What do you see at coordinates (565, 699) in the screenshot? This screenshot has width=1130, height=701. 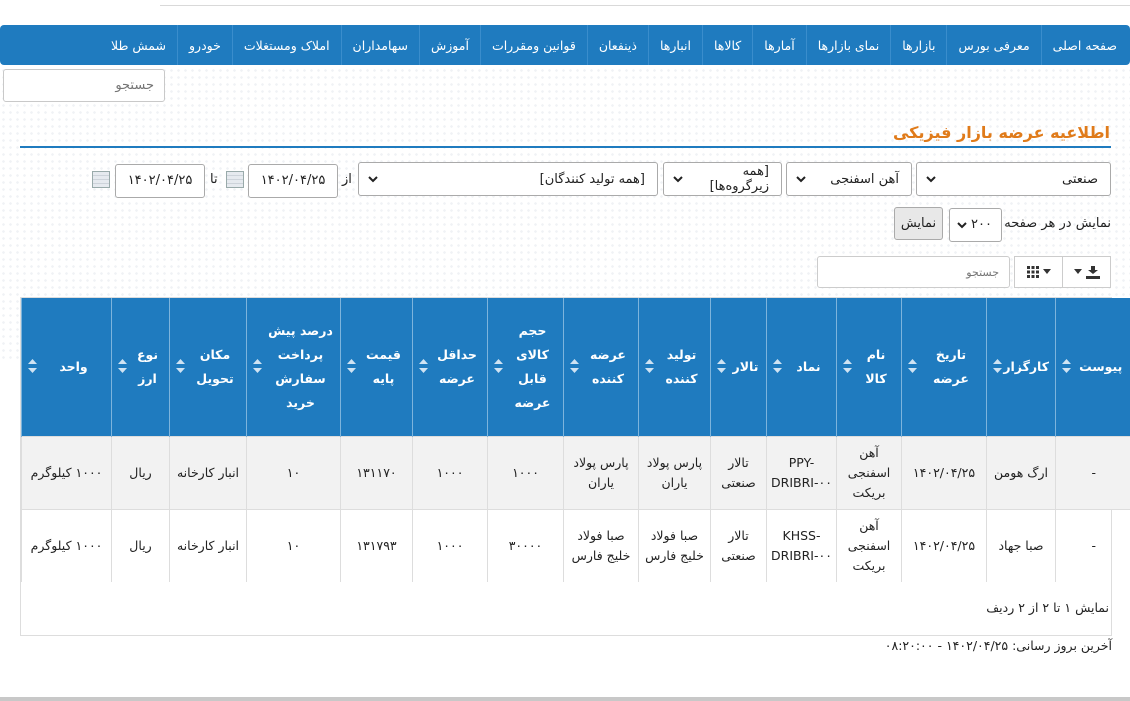 I see `bottom-divider` at bounding box center [565, 699].